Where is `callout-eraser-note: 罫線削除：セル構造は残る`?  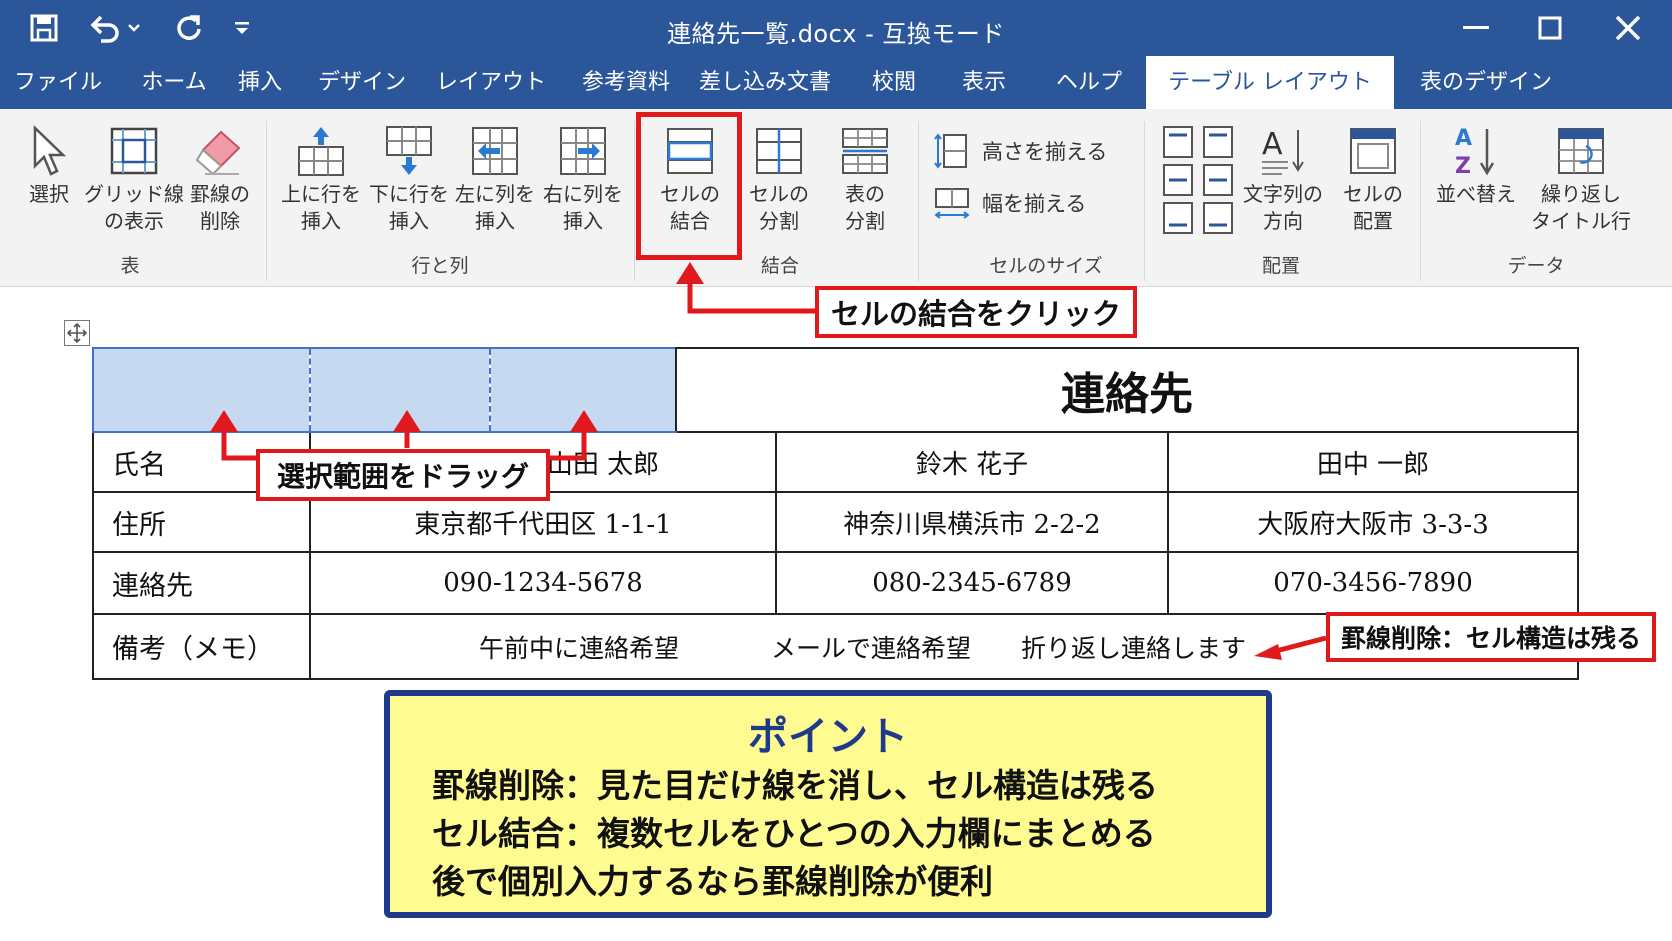
callout-eraser-note: 罫線削除：セル構造は残る is located at coordinates (1491, 637).